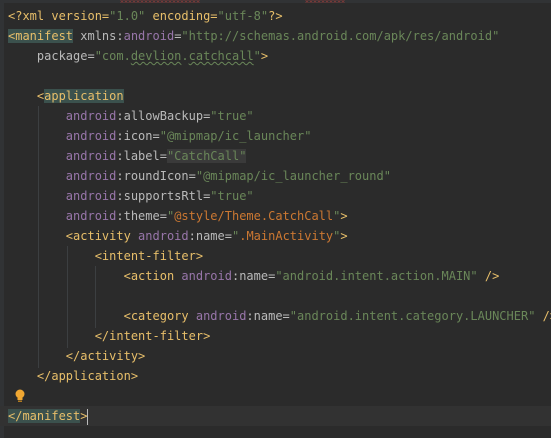 The height and width of the screenshot is (438, 551). Describe the element at coordinates (376, 276) in the screenshot. I see `code-token: "android.intent.action.MAIN"` at that location.